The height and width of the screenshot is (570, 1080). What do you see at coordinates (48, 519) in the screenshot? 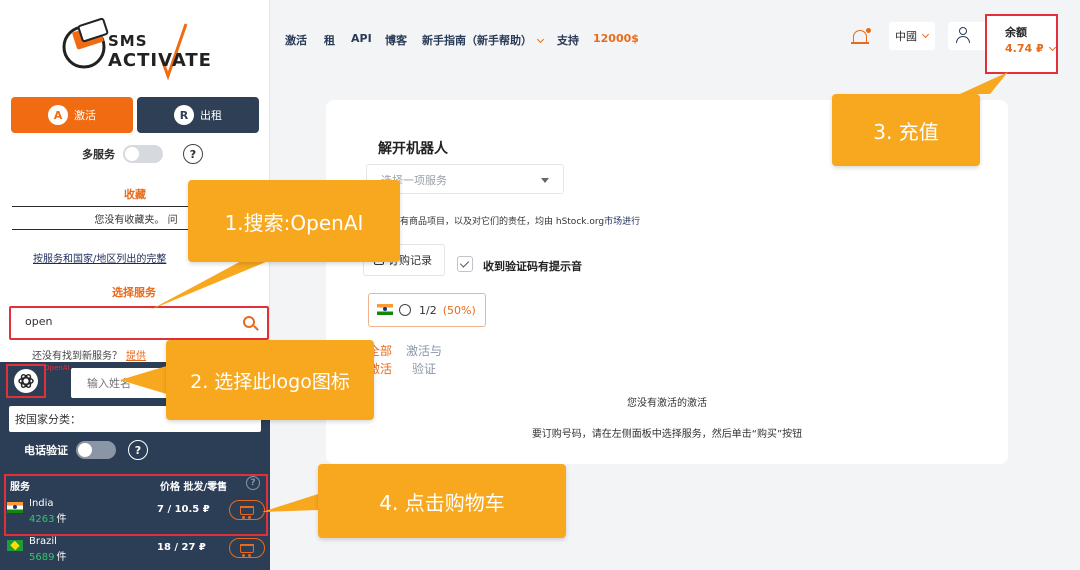
I see `country-count: 4263 件` at bounding box center [48, 519].